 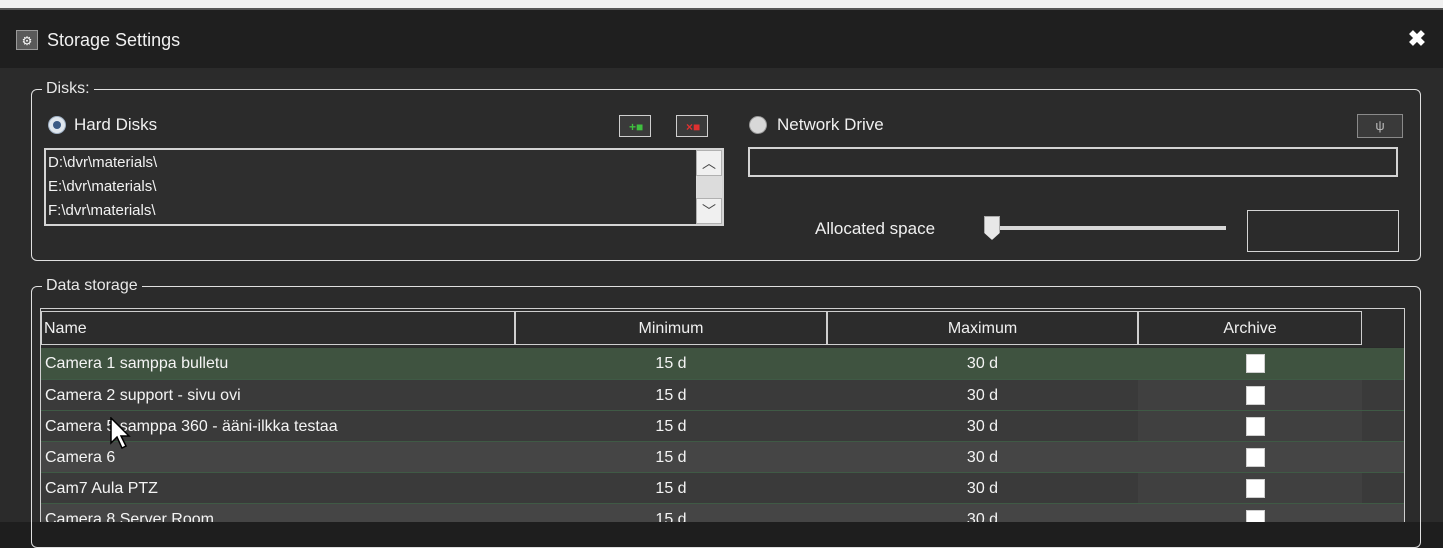 I want to click on column-header-minimum: Minimum, so click(x=671, y=328).